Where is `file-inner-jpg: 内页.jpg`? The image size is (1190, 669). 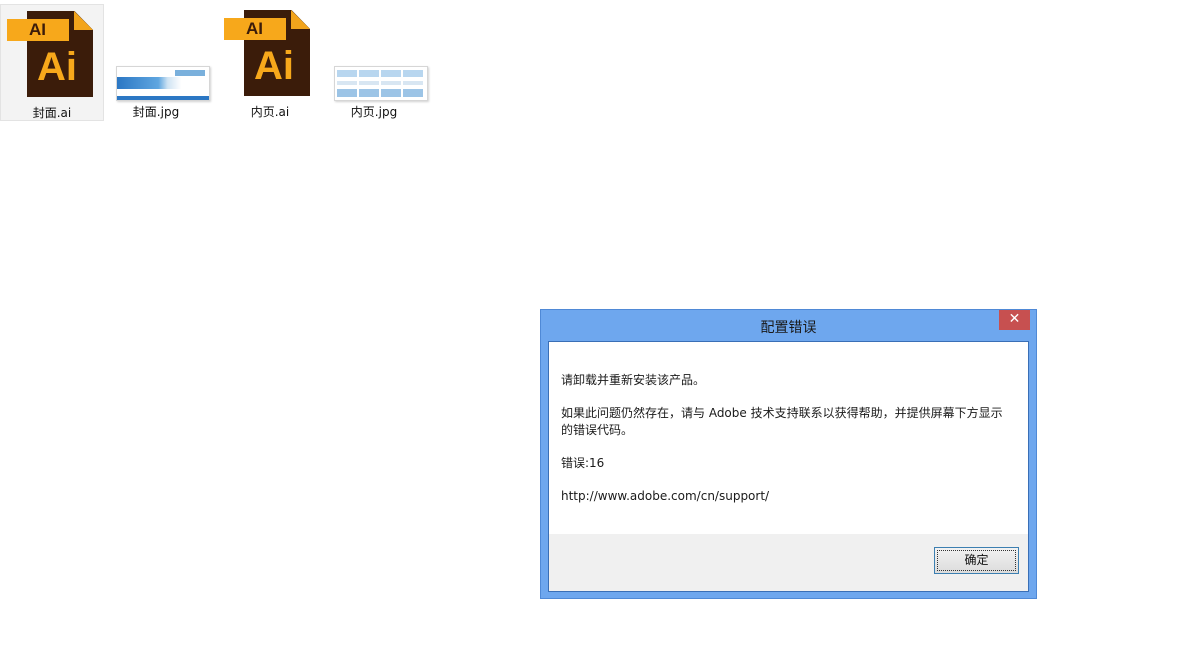 file-inner-jpg: 内页.jpg is located at coordinates (375, 62).